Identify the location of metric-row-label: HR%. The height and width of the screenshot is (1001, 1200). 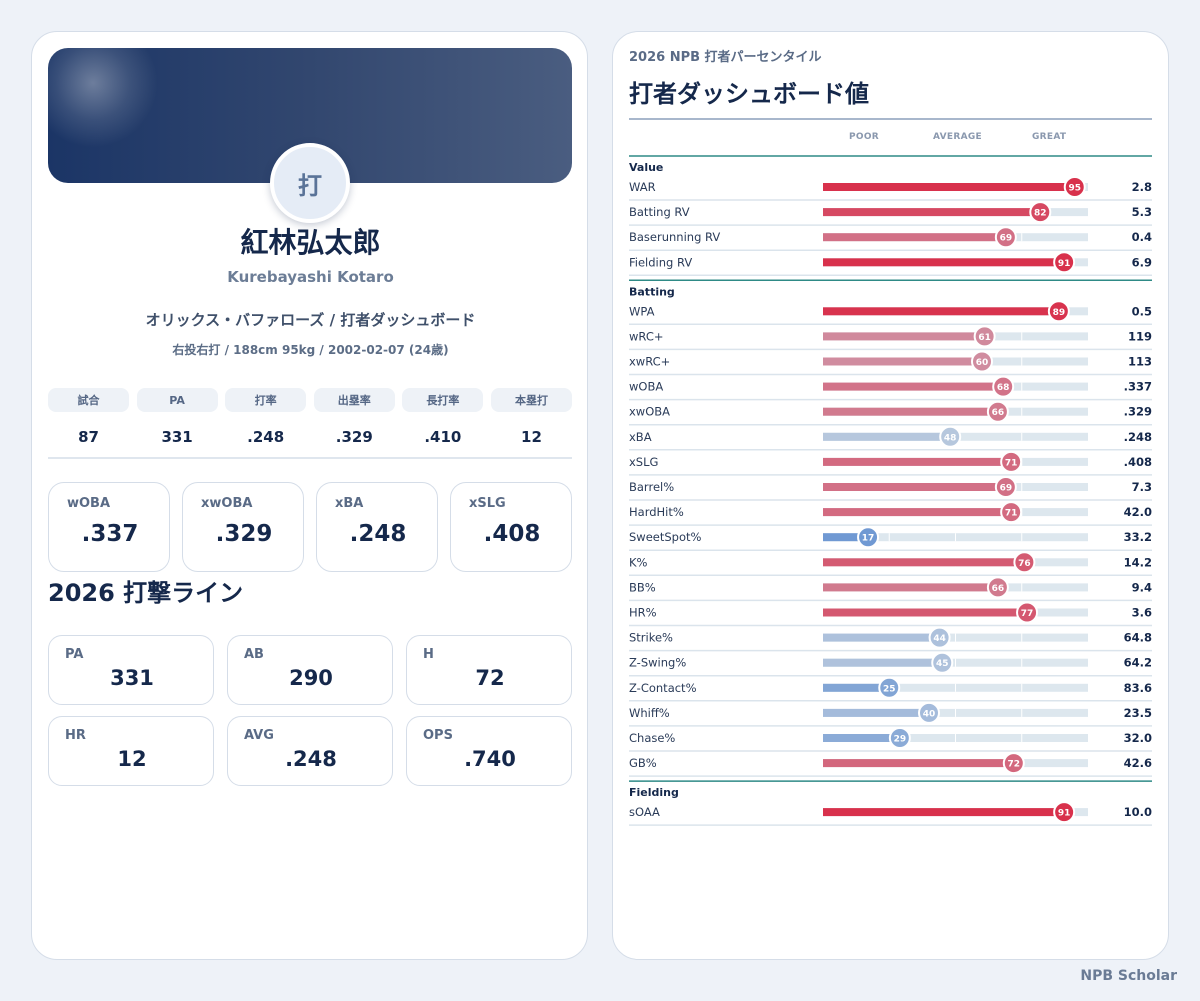
(643, 613).